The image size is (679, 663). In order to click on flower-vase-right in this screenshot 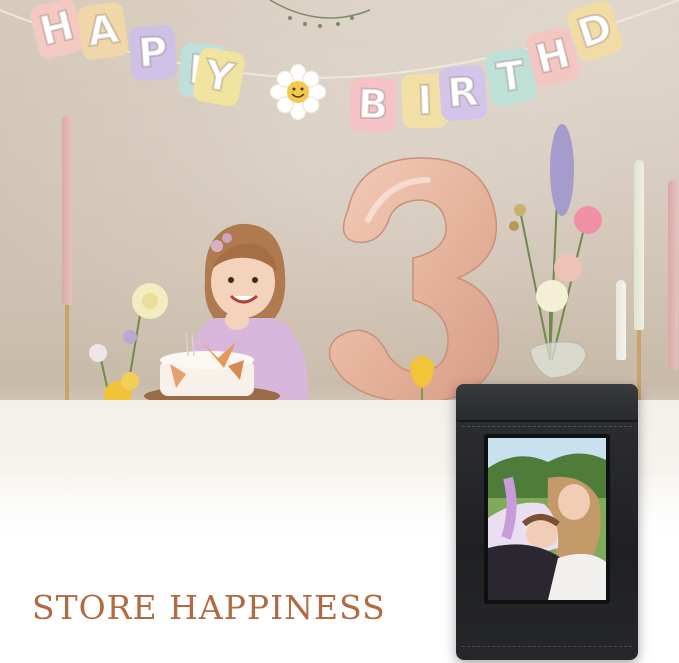, I will do `click(555, 251)`.